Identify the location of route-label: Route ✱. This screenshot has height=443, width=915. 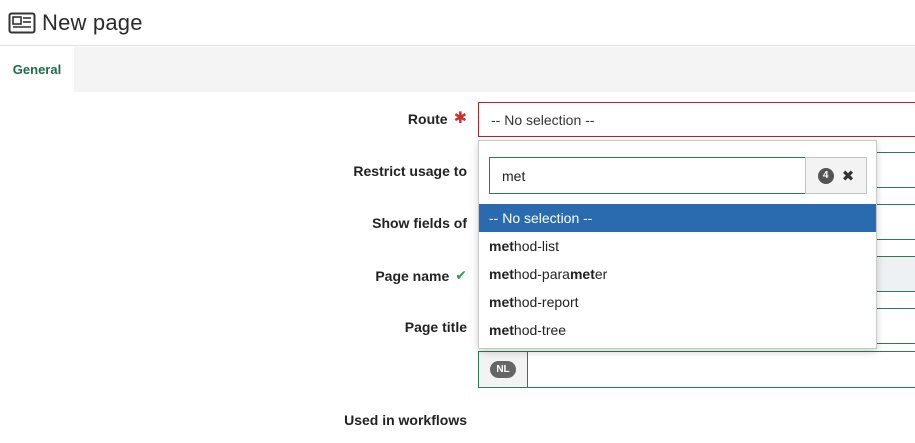
(437, 119).